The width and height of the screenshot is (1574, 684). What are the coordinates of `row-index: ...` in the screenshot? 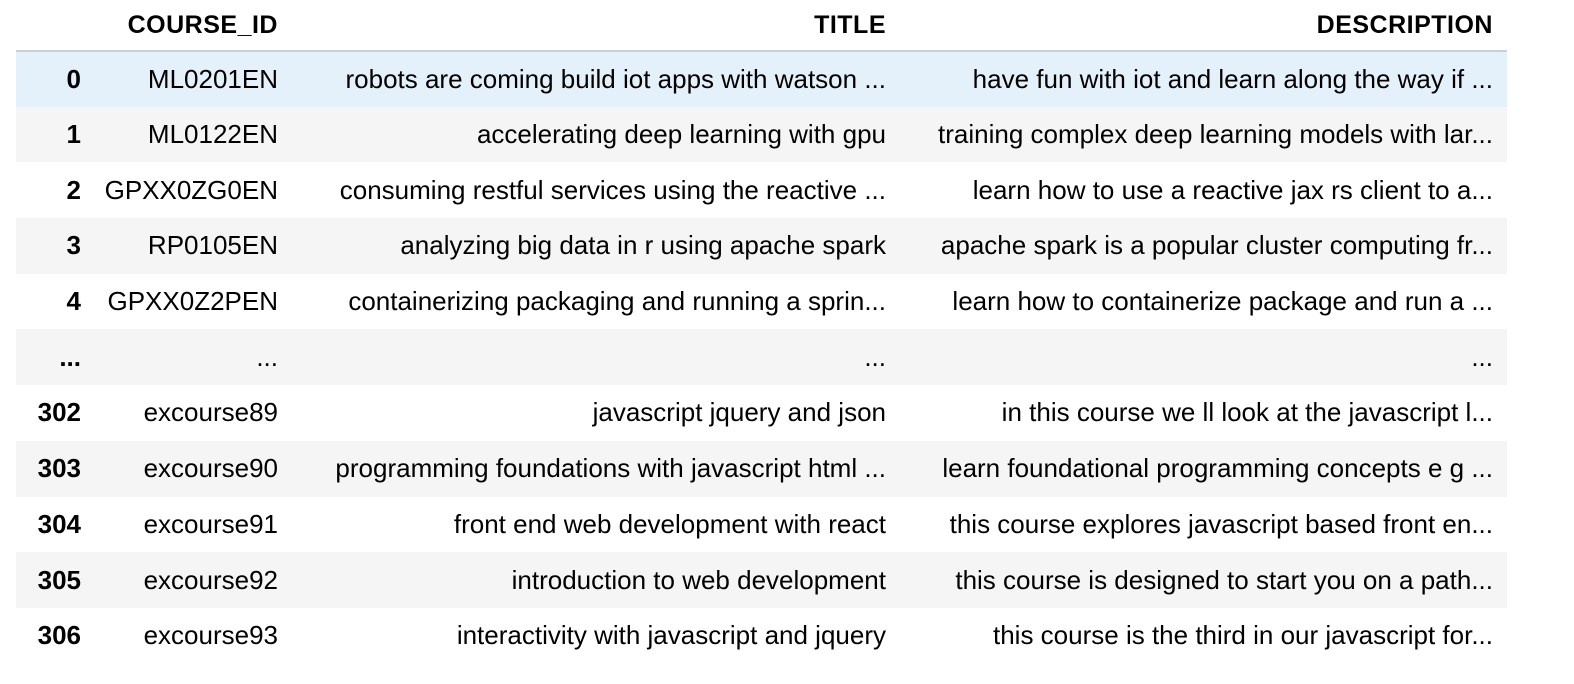 It's located at (70, 356).